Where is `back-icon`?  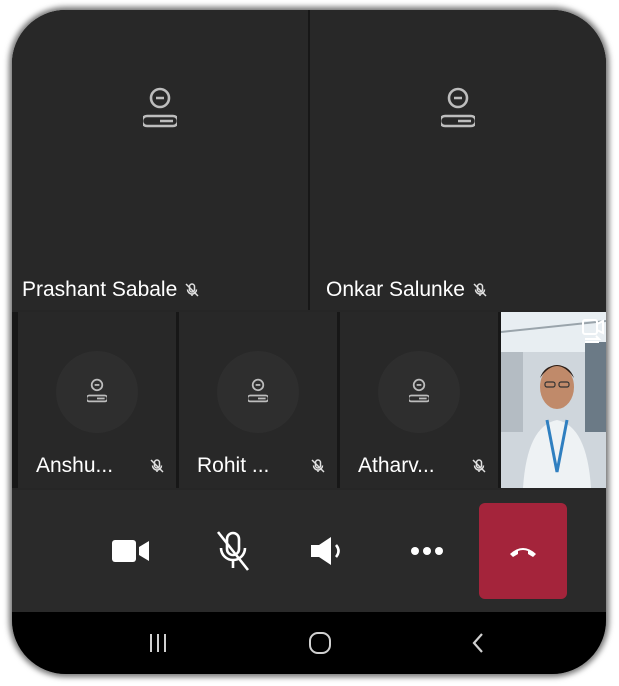 back-icon is located at coordinates (477, 643).